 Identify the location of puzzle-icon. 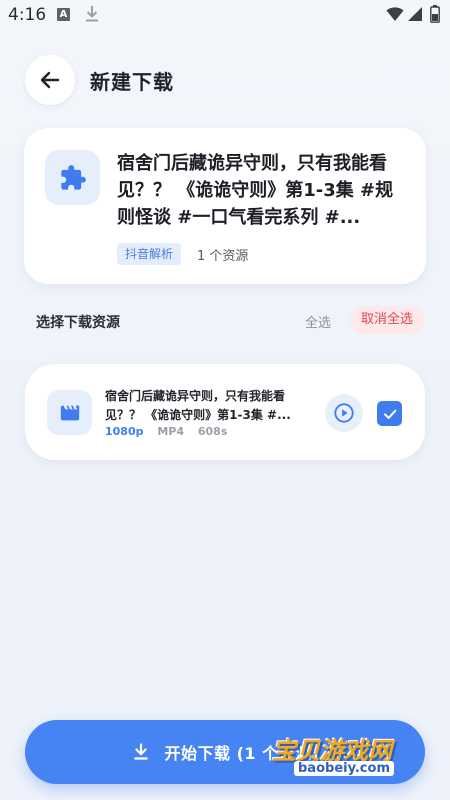
(73, 177).